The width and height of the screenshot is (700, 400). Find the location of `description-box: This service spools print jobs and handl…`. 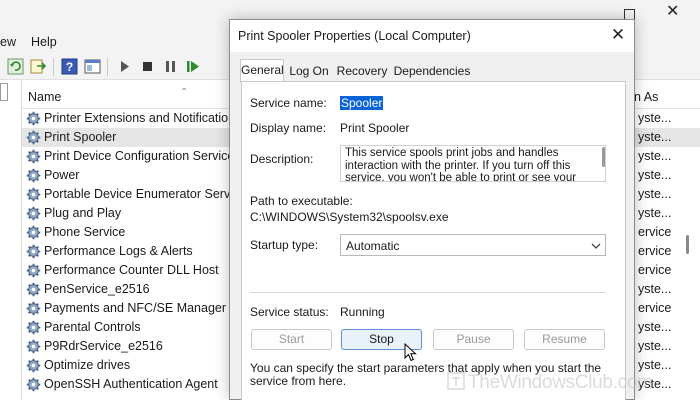

description-box: This service spools print jobs and handl… is located at coordinates (473, 163).